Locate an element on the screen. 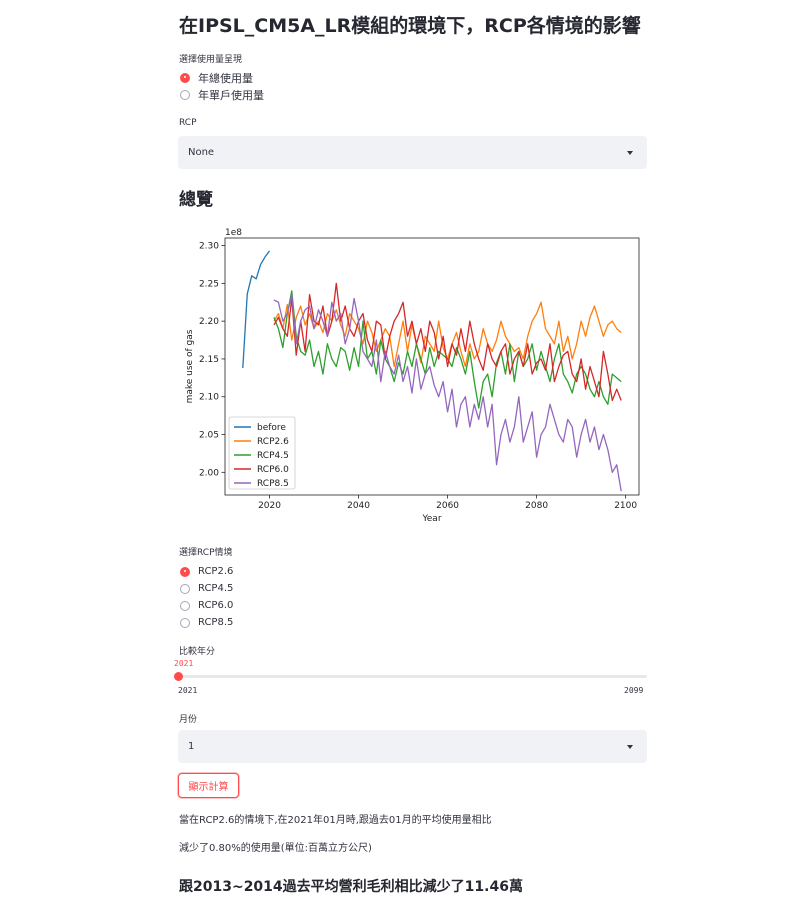 Image resolution: width=804 pixels, height=914 pixels. x-axis-label: Year is located at coordinates (431, 519).